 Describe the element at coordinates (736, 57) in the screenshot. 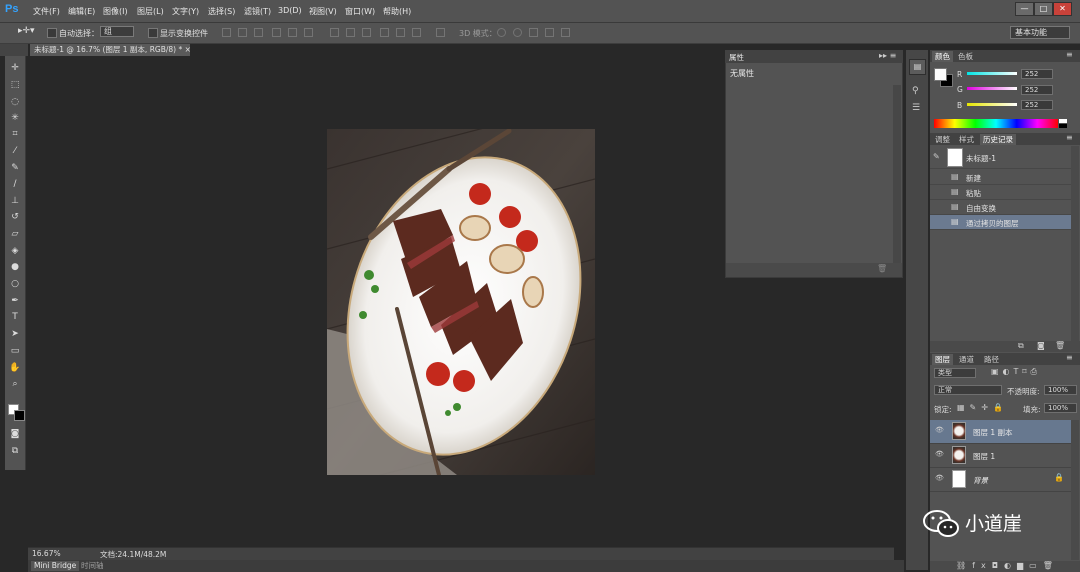

I see `properties-panel-title: 属性` at that location.